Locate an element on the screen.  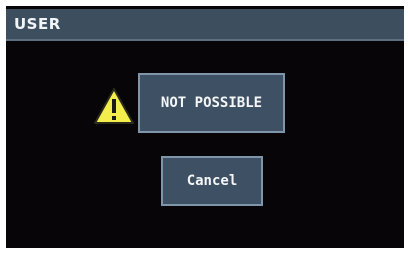
message-box: NOT POSSIBLE is located at coordinates (211, 103).